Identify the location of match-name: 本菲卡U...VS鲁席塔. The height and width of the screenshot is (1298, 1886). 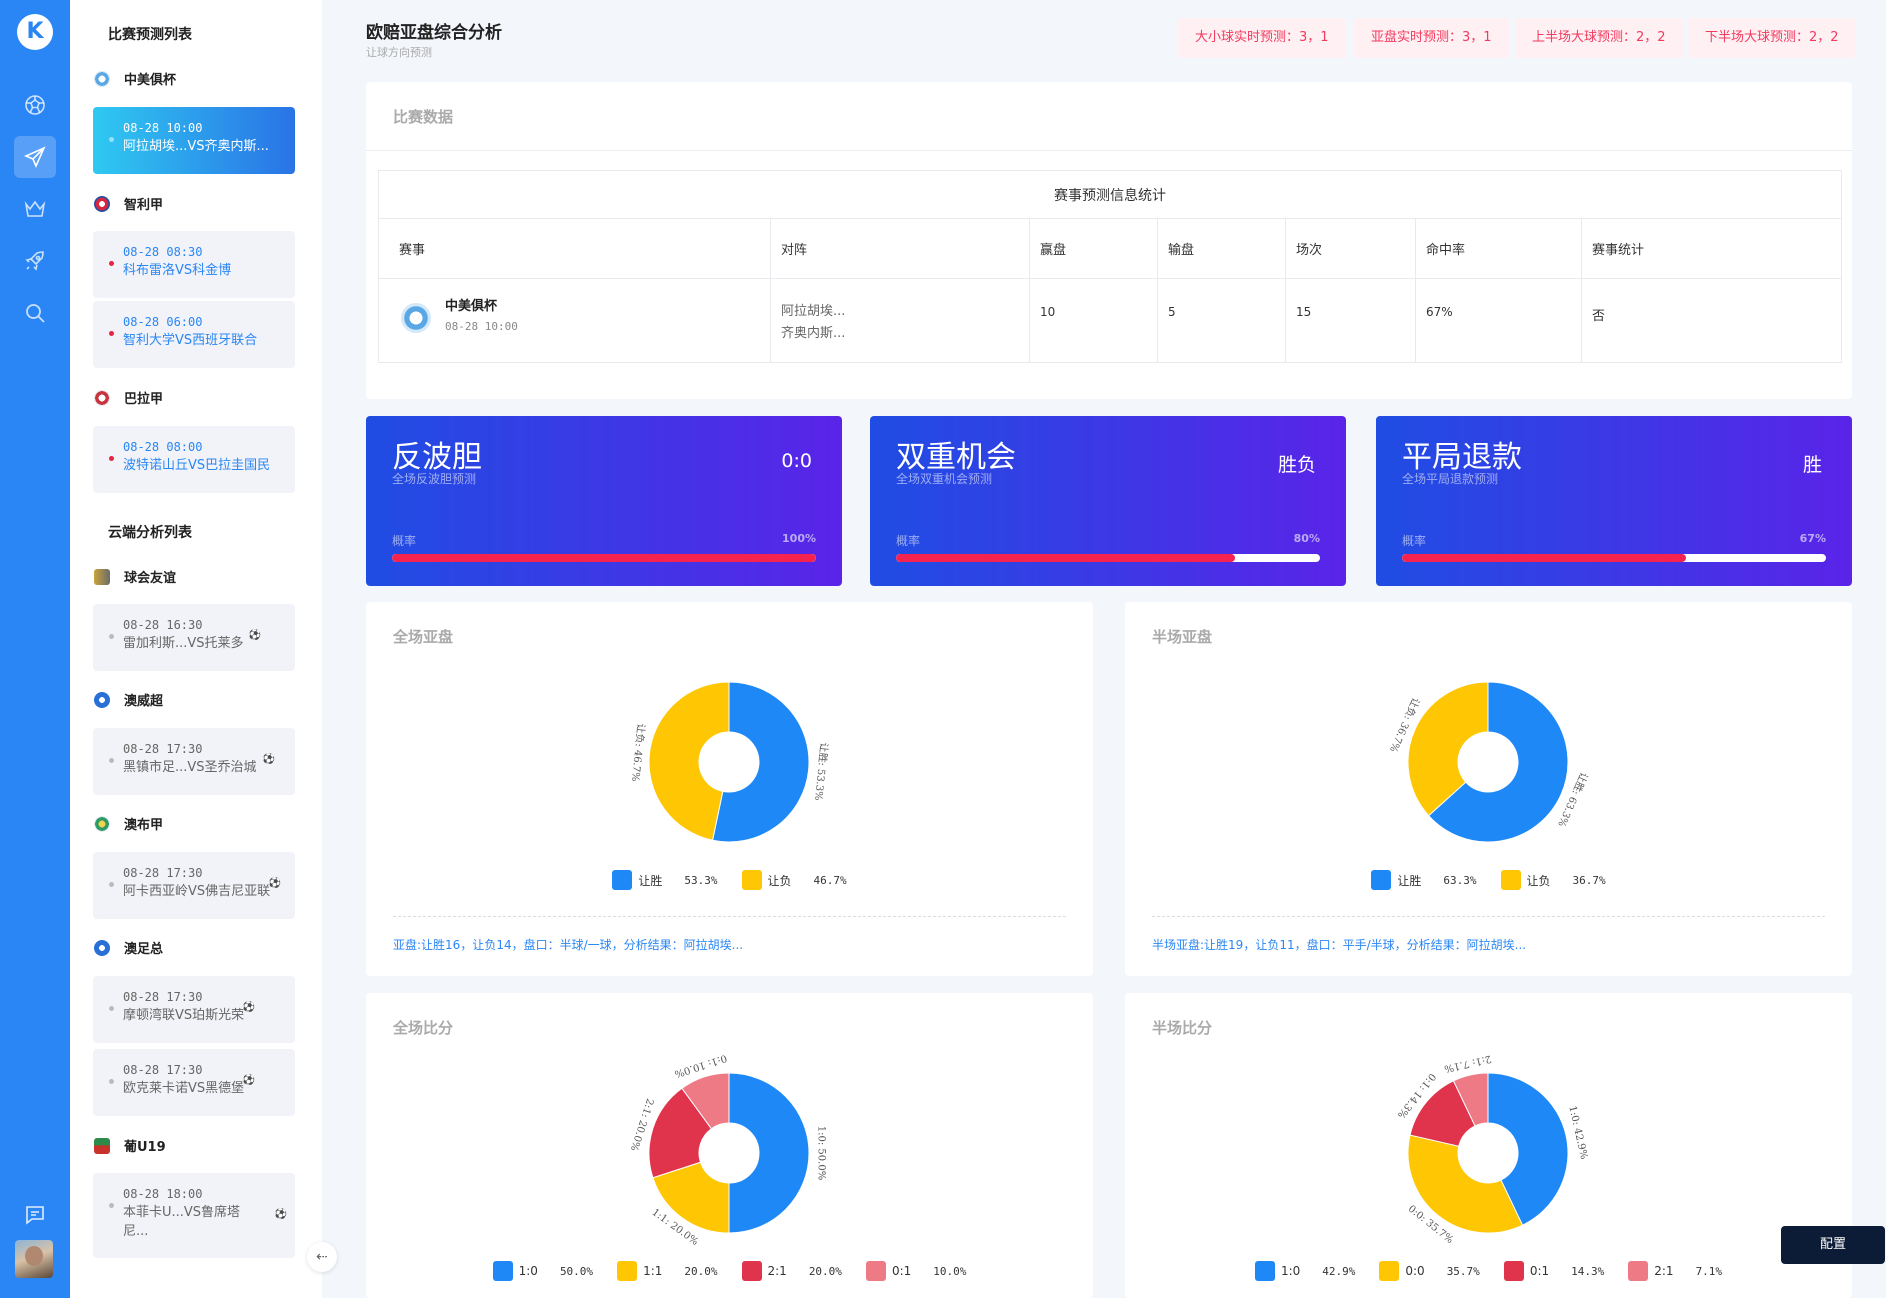
(182, 1212).